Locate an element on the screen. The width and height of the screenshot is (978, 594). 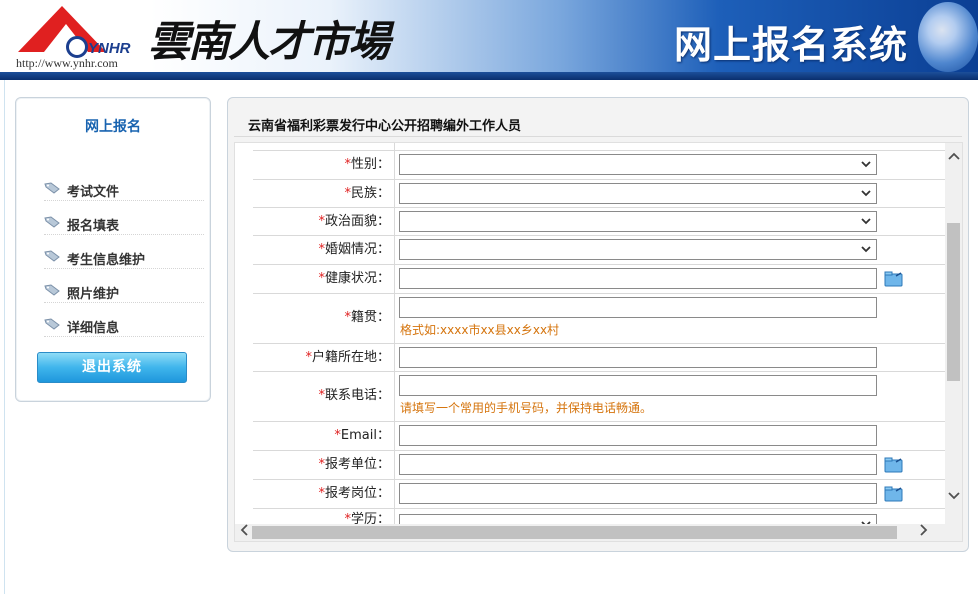
logo-text: YNHR is located at coordinates (109, 48).